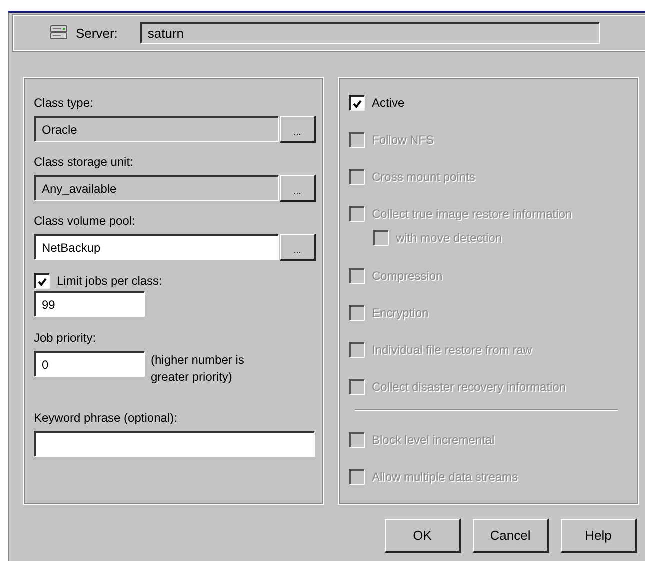 Image resolution: width=645 pixels, height=561 pixels. What do you see at coordinates (198, 369) in the screenshot?
I see `hint-text: (higher number is greater priority)` at bounding box center [198, 369].